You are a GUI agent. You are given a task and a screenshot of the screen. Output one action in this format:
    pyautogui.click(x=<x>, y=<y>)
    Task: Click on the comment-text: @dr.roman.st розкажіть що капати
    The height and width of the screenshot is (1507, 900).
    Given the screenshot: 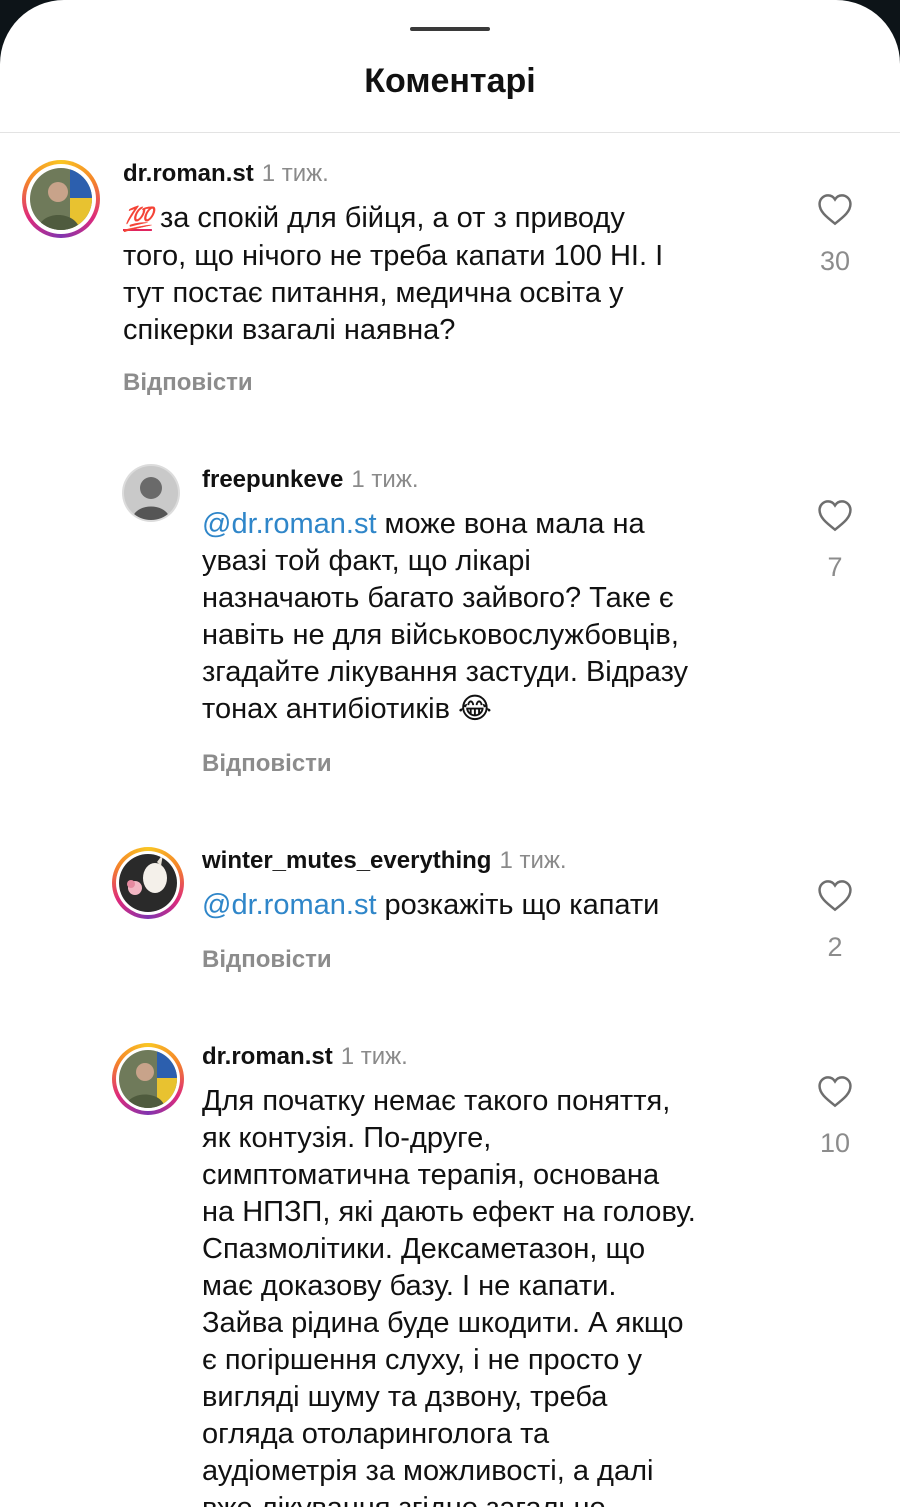 What is the action you would take?
    pyautogui.click(x=430, y=905)
    